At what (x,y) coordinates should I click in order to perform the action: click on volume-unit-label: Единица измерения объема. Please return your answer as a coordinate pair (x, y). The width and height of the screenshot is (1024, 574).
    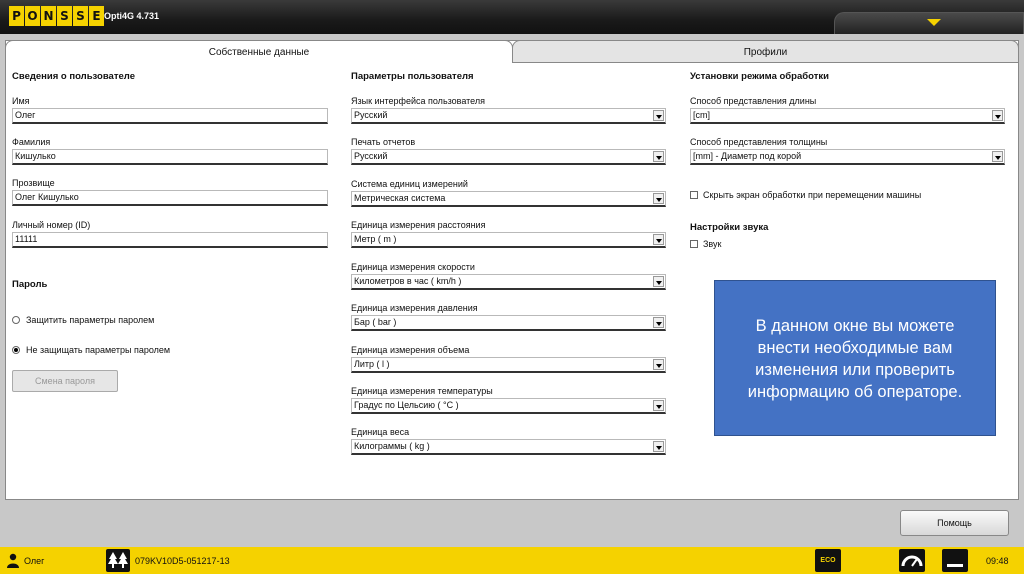
    Looking at the image, I should click on (410, 350).